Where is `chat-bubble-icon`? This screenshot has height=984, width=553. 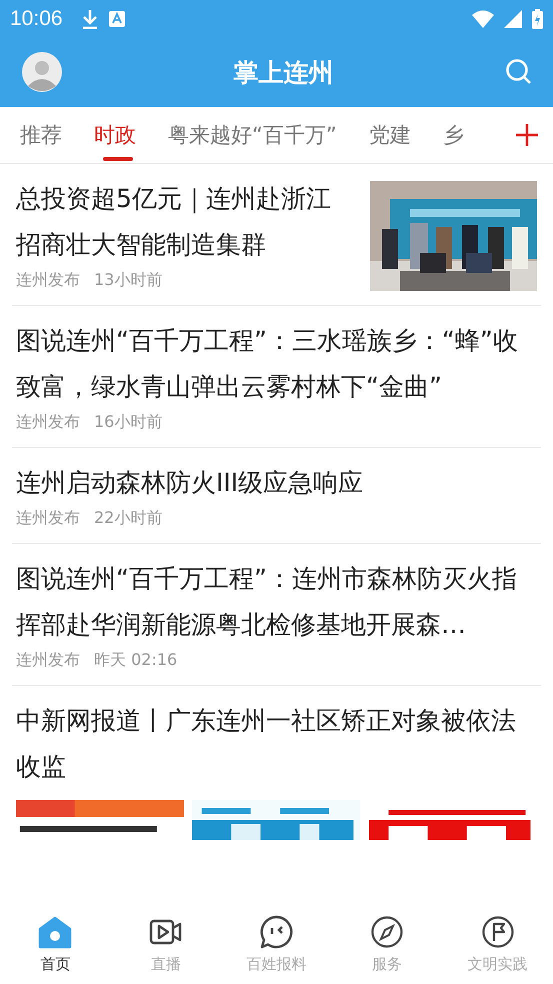
chat-bubble-icon is located at coordinates (276, 932).